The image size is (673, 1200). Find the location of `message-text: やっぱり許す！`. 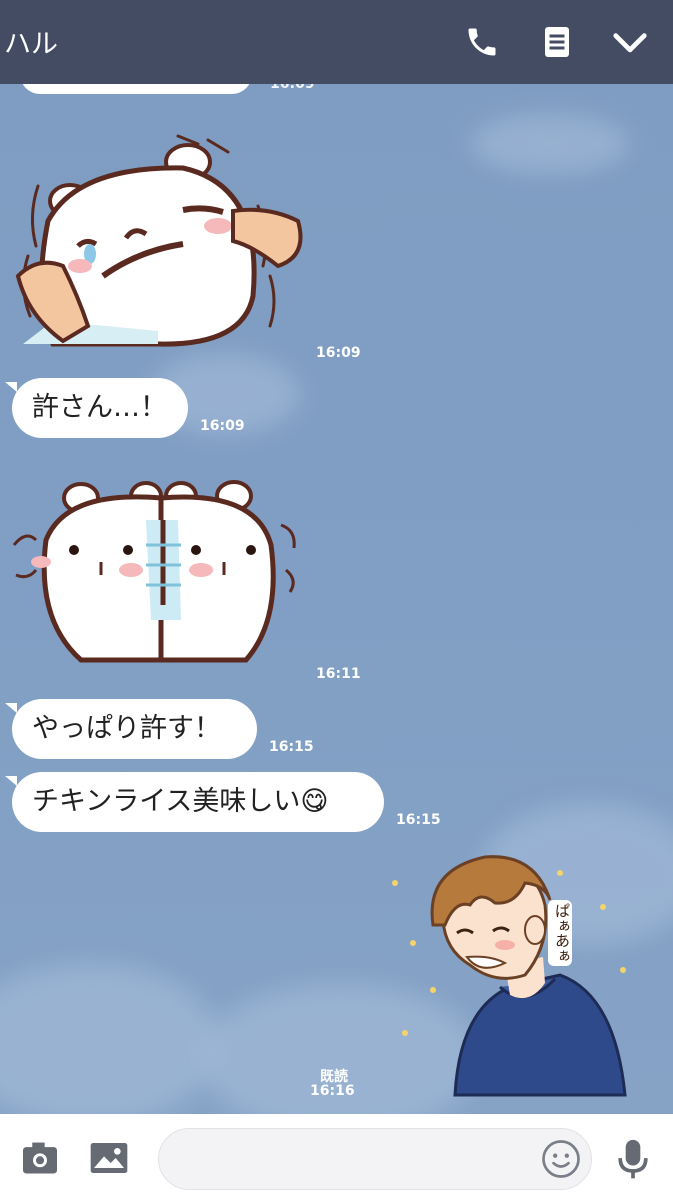

message-text: やっぱり許す！ is located at coordinates (126, 728).